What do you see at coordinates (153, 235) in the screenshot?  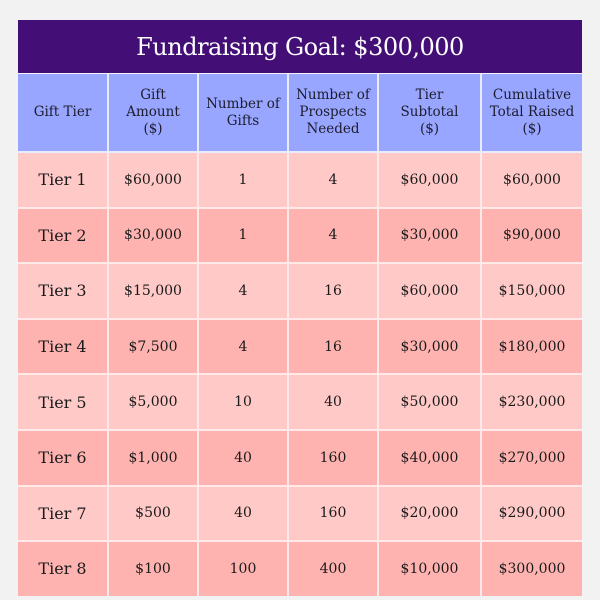 I see `cell-gift-amount: $30,000` at bounding box center [153, 235].